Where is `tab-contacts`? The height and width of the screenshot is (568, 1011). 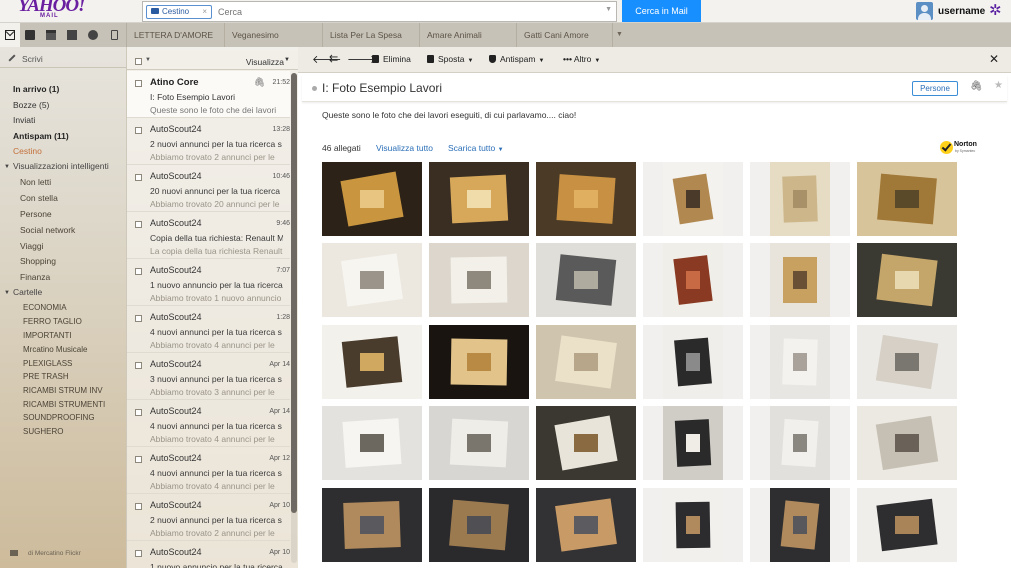
tab-contacts is located at coordinates (30, 35).